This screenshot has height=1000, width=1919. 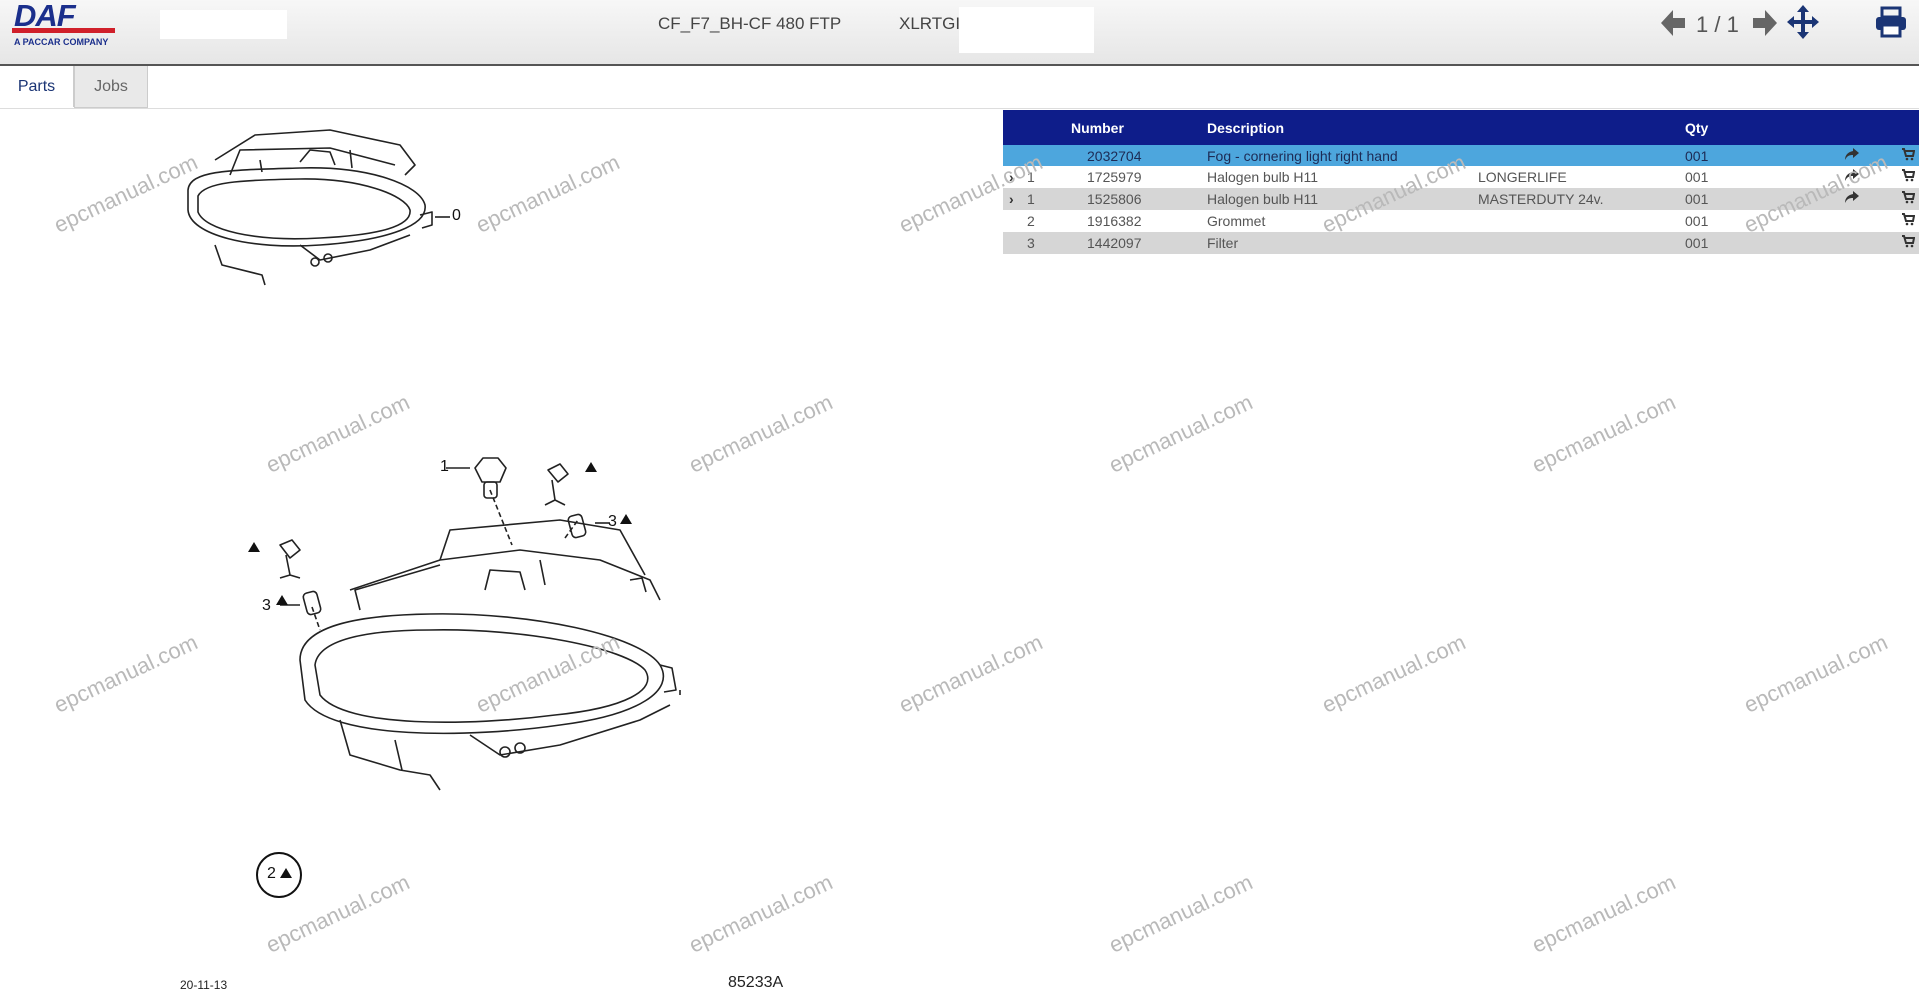 I want to click on print-icon, so click(x=1891, y=22).